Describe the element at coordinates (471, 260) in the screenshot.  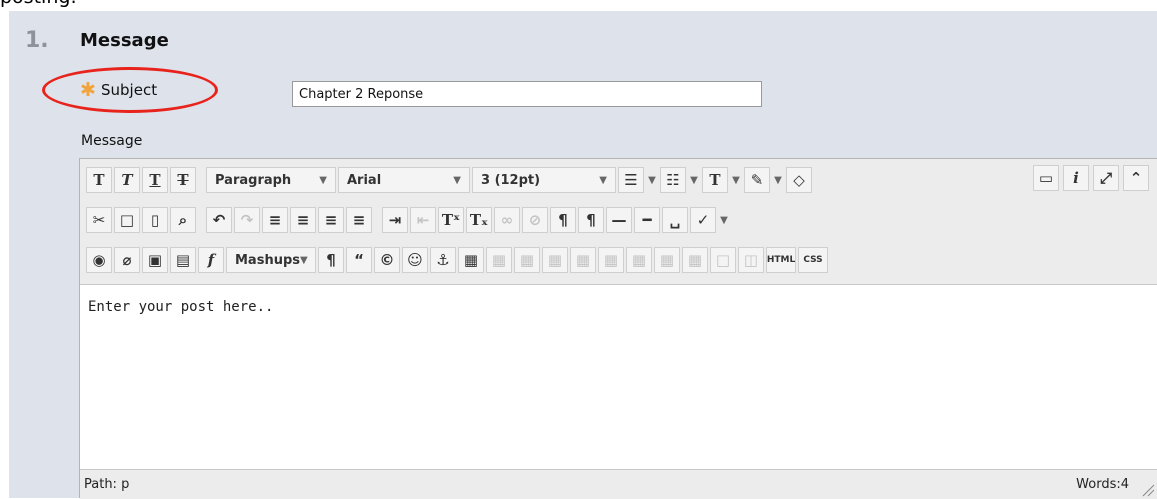
I see `table-icon: ▦` at that location.